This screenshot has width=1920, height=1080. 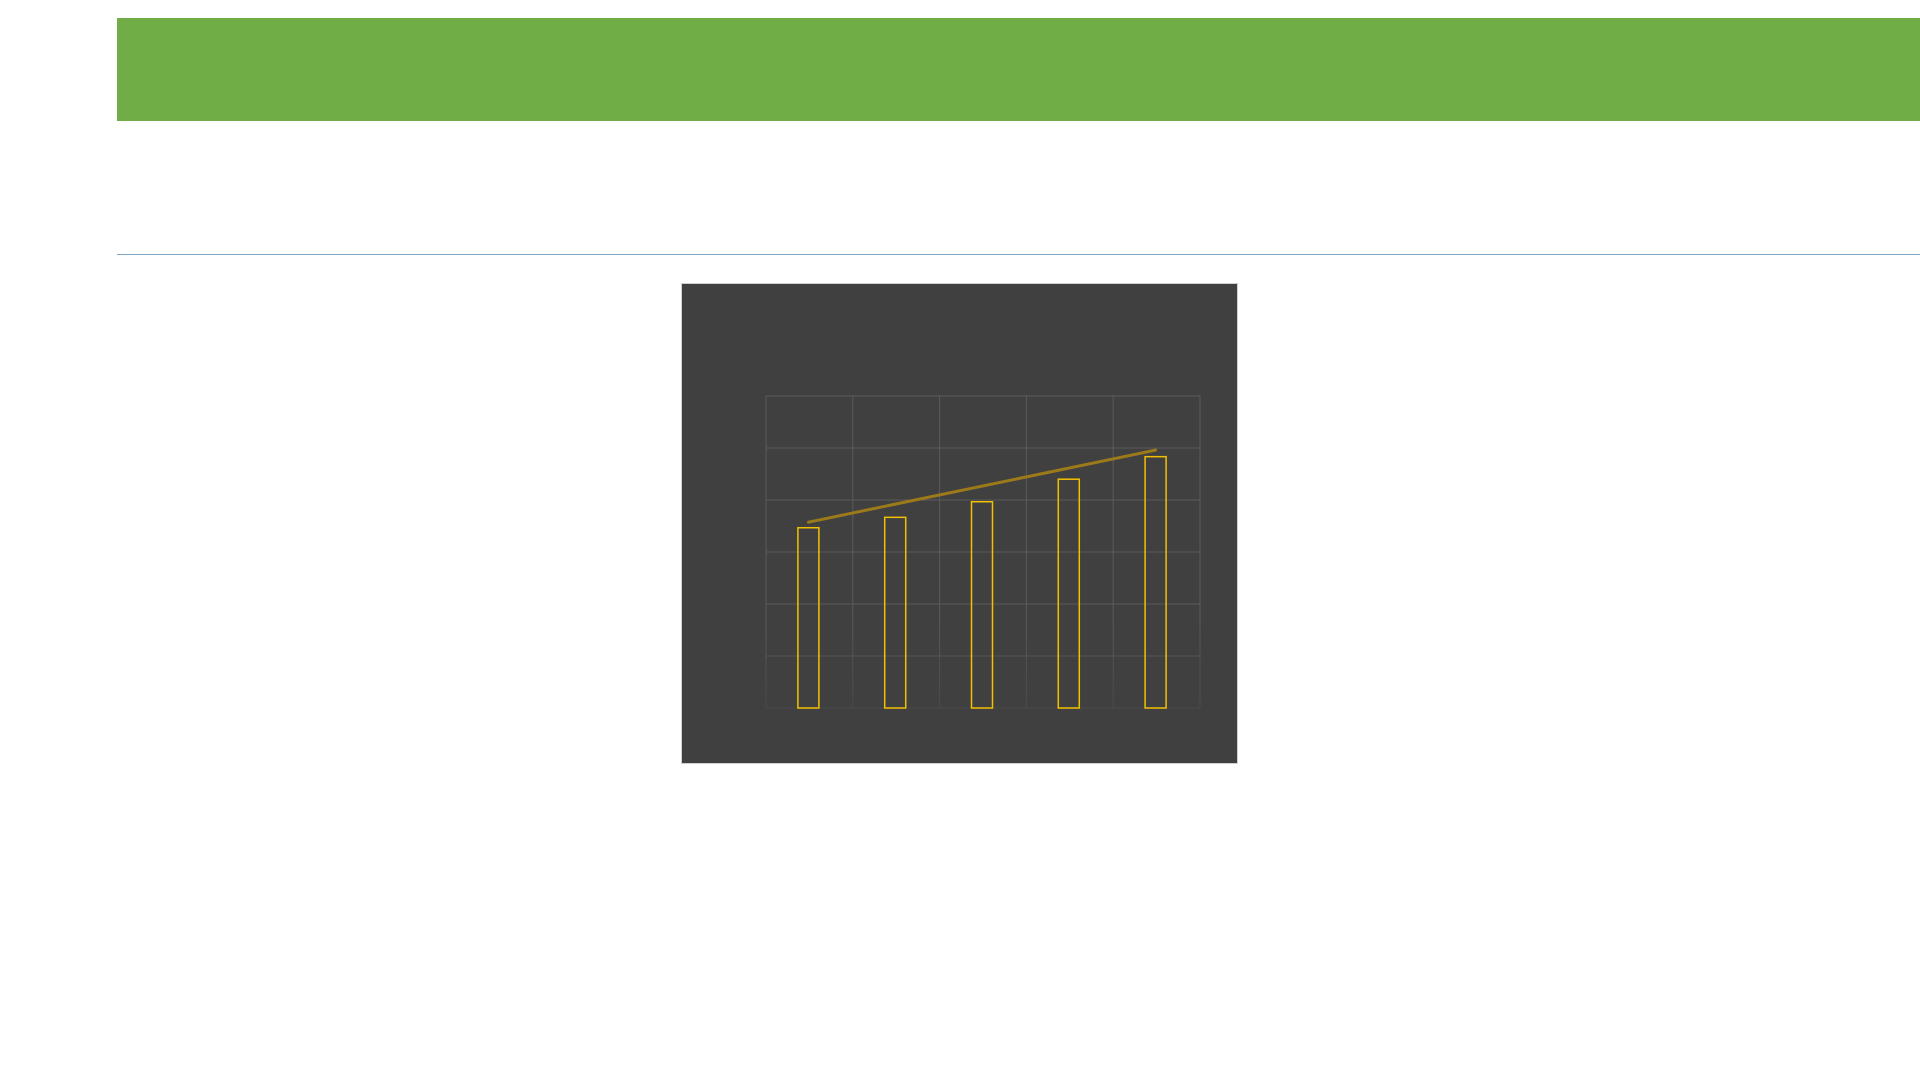 I want to click on trend-line, so click(x=982, y=486).